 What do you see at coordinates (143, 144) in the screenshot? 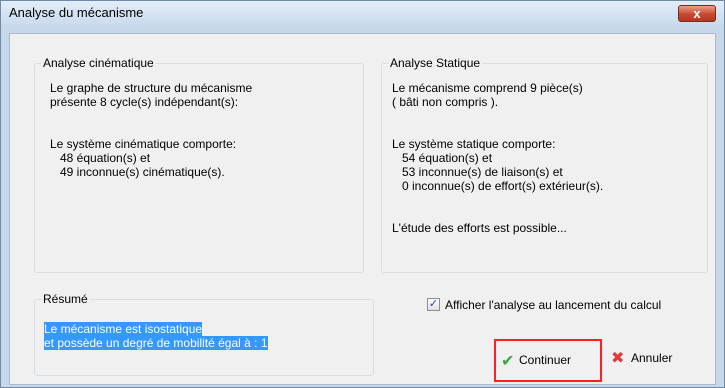
I see `kinematic-text: Le système cinématique comporte:` at bounding box center [143, 144].